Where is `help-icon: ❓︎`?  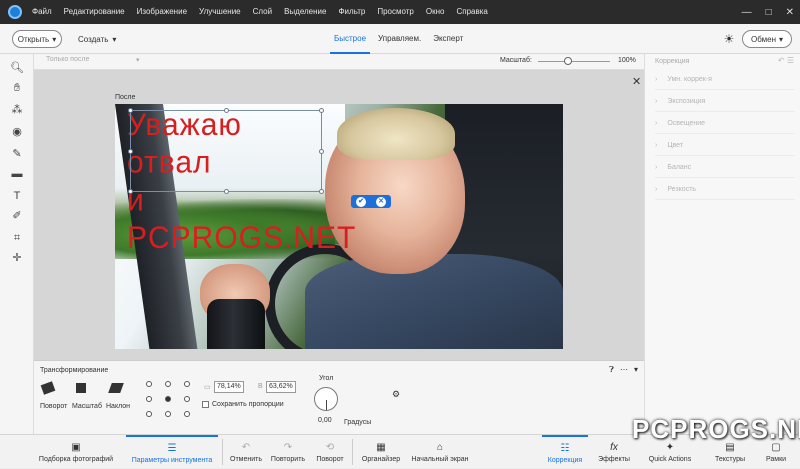
help-icon: ❓︎ is located at coordinates (611, 370).